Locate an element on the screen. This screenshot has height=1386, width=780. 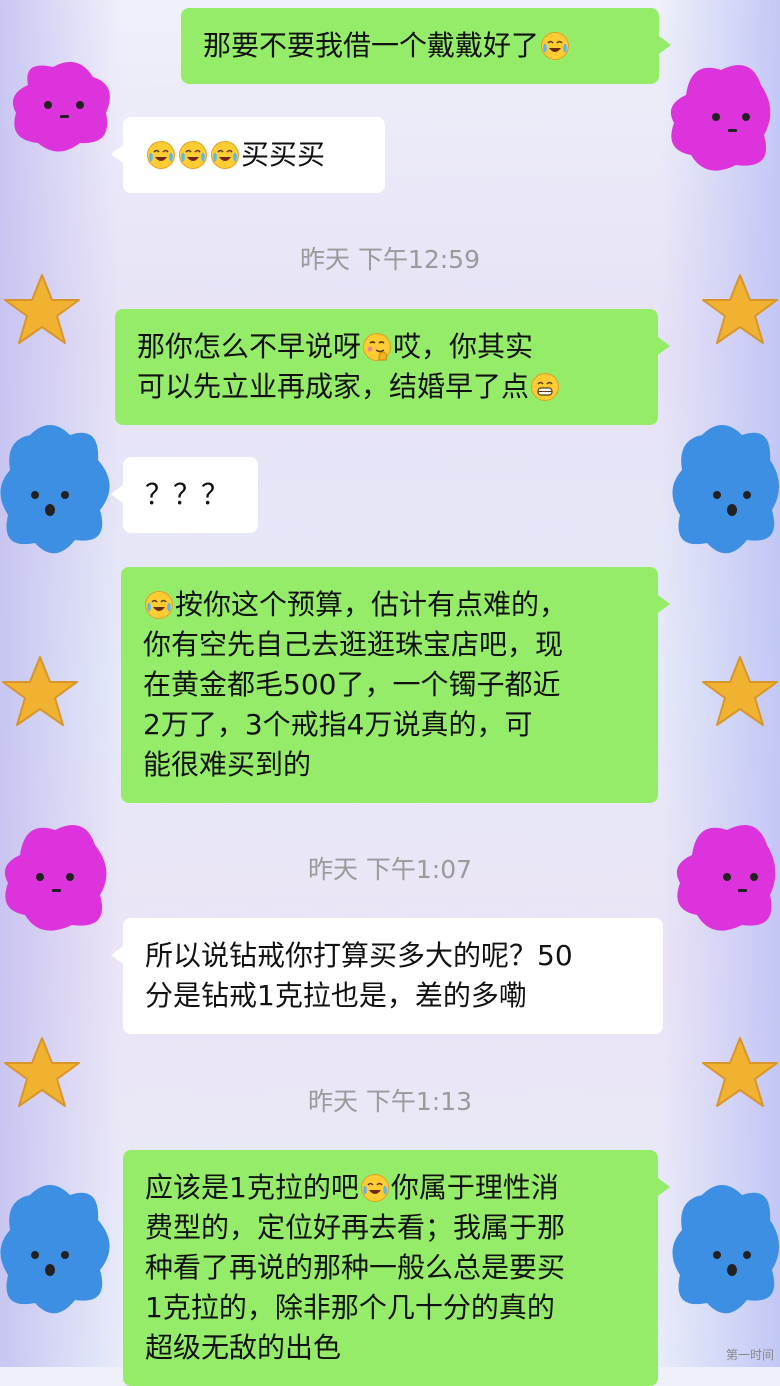
message-line: 费型的，定位好再去看；我属于那 is located at coordinates (355, 1227).